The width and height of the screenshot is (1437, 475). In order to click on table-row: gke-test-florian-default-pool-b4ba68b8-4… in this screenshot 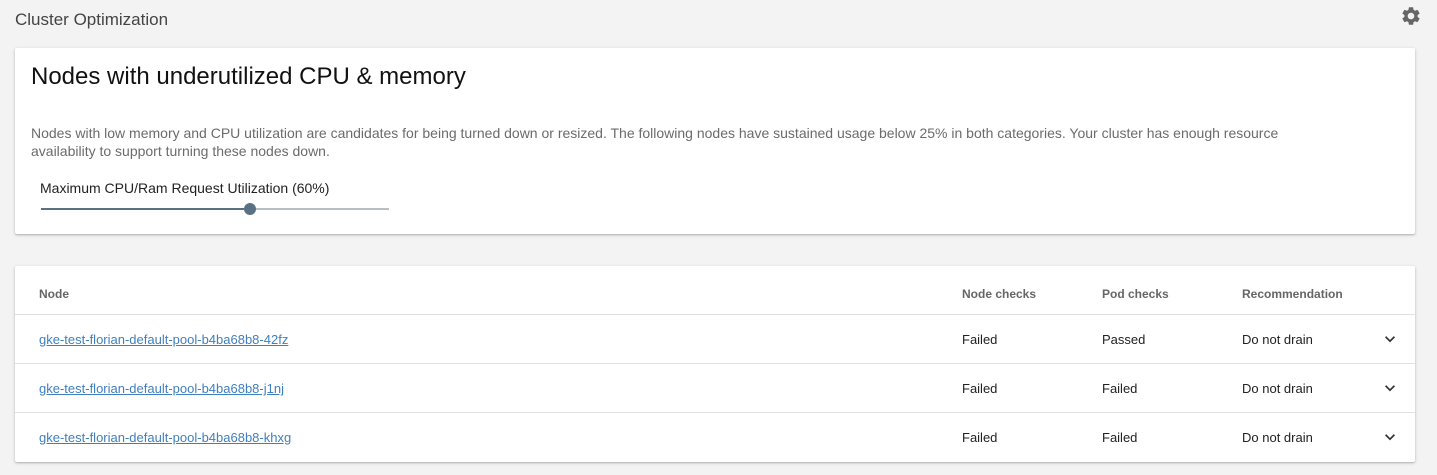, I will do `click(715, 339)`.